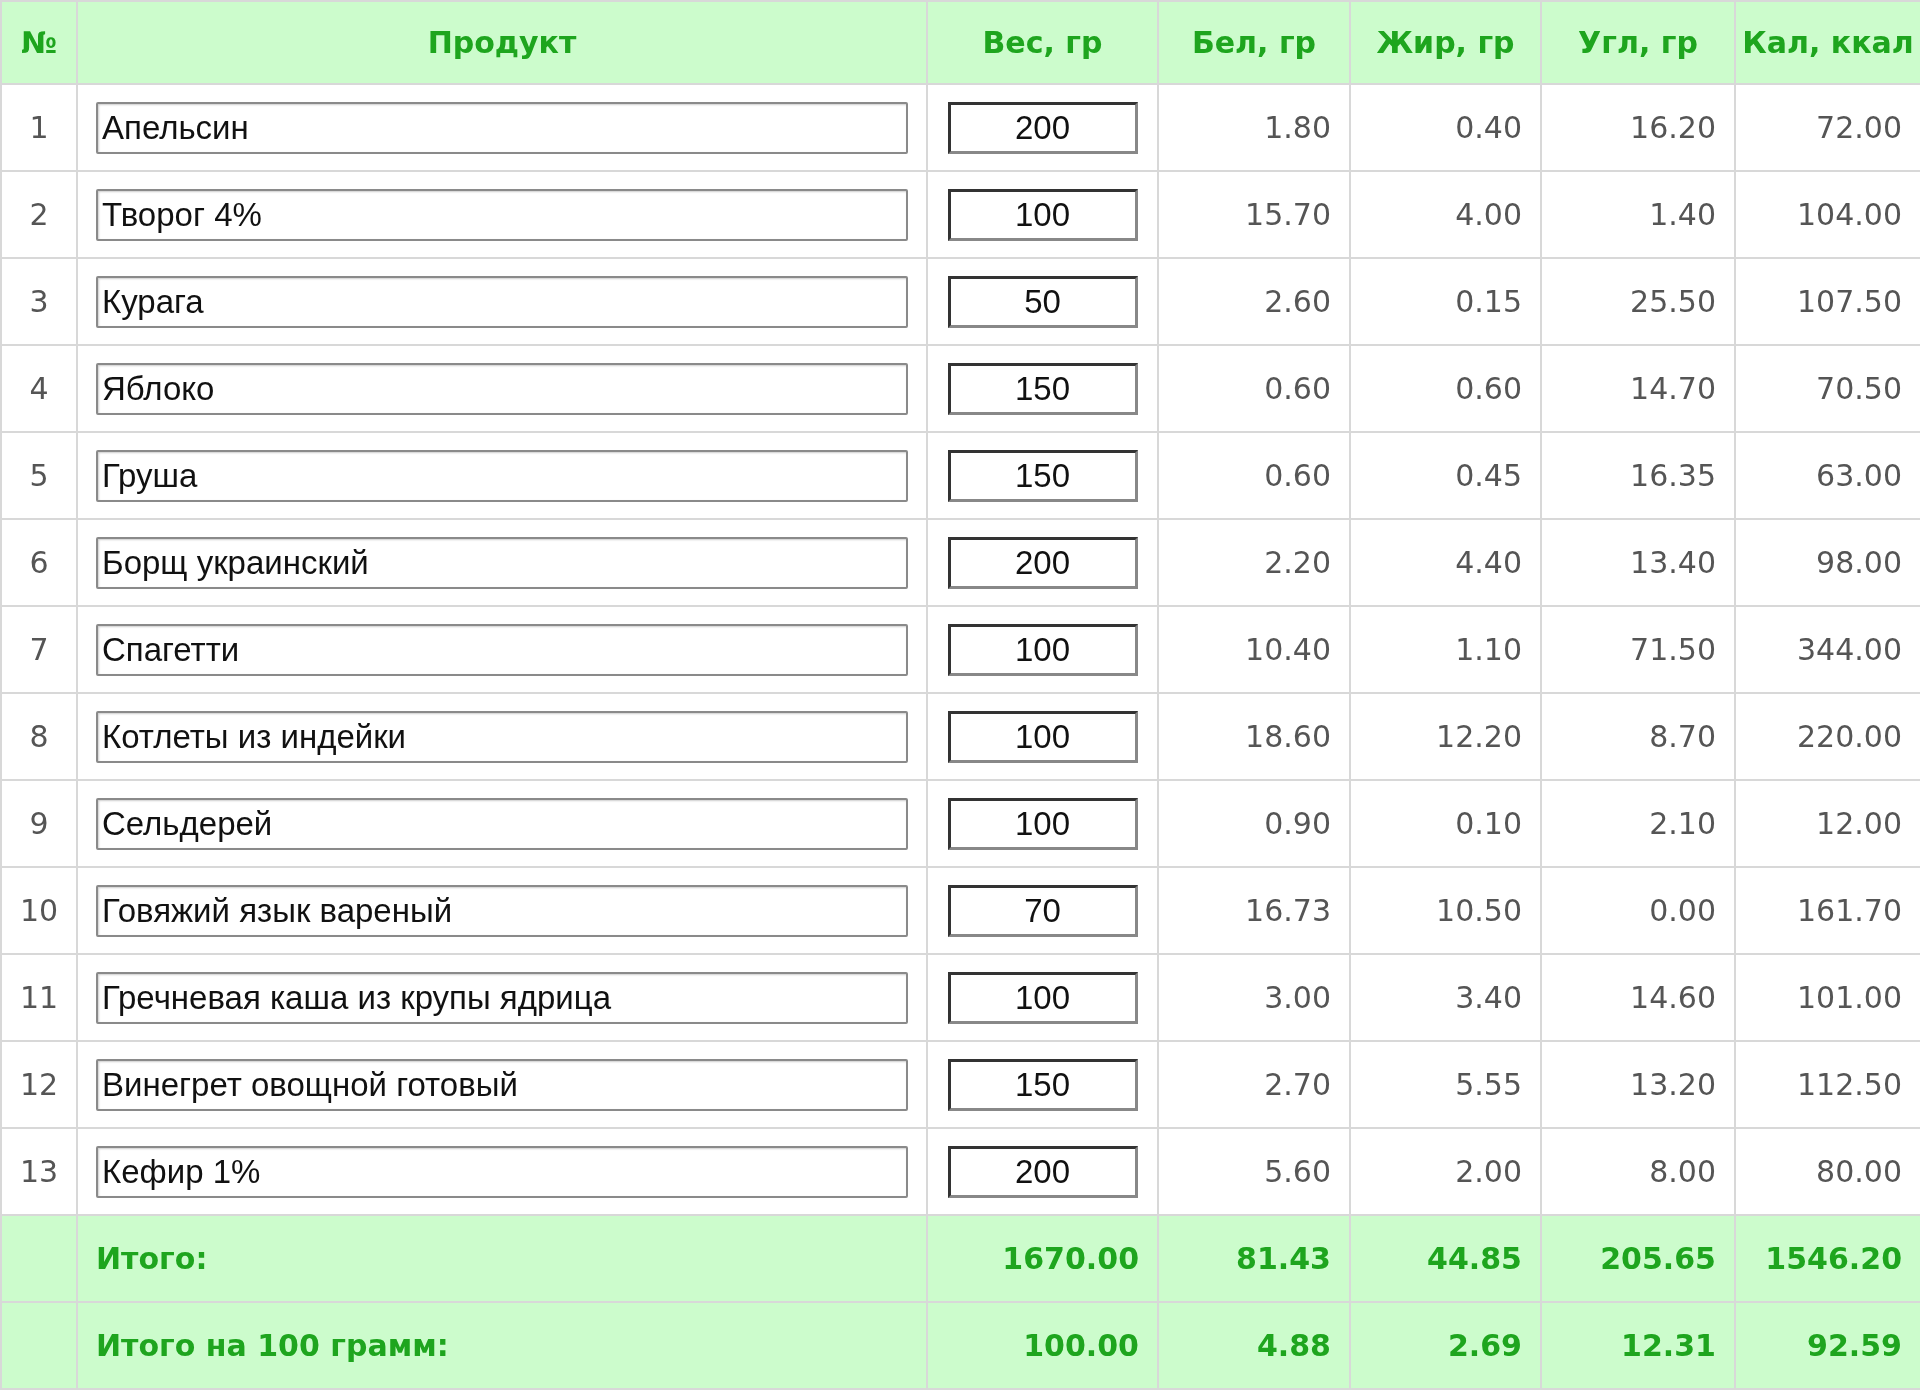 The height and width of the screenshot is (1394, 1920). What do you see at coordinates (1638, 736) in the screenshot?
I see `table-cell: 8.70` at bounding box center [1638, 736].